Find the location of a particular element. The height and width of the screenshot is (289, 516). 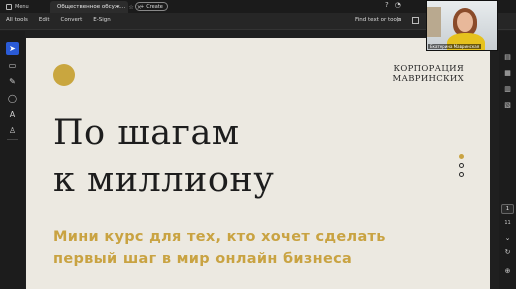

pages-panel-icon: ▦ is located at coordinates (507, 73).